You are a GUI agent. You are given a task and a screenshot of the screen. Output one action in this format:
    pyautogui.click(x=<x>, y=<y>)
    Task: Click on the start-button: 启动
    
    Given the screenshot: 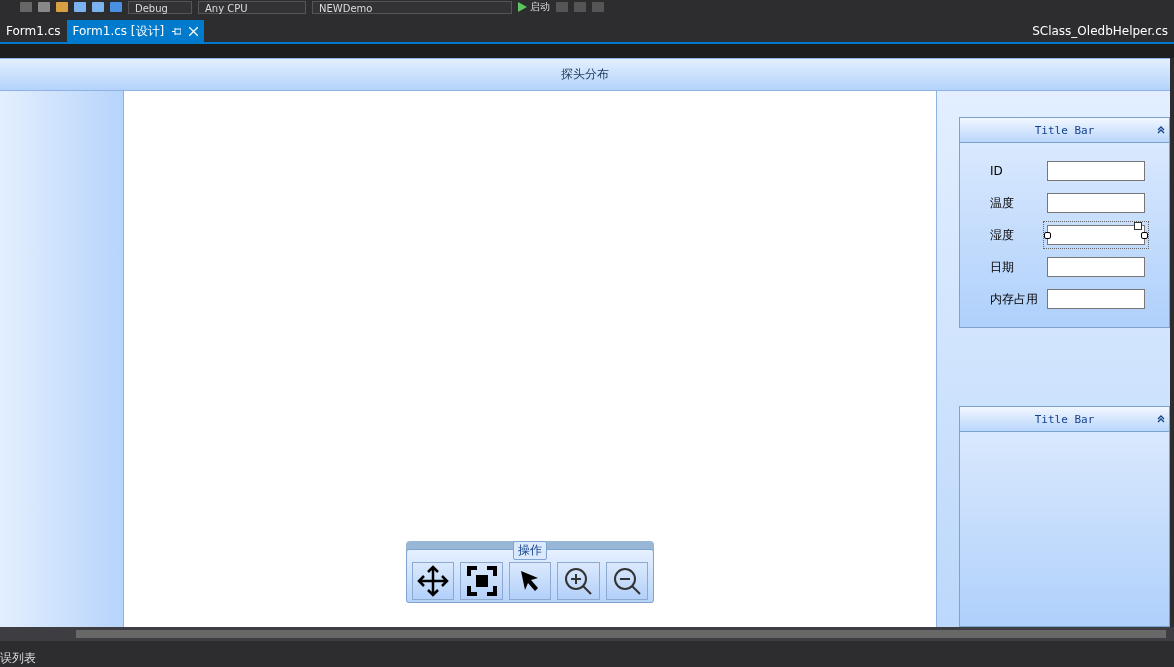 What is the action you would take?
    pyautogui.click(x=534, y=7)
    